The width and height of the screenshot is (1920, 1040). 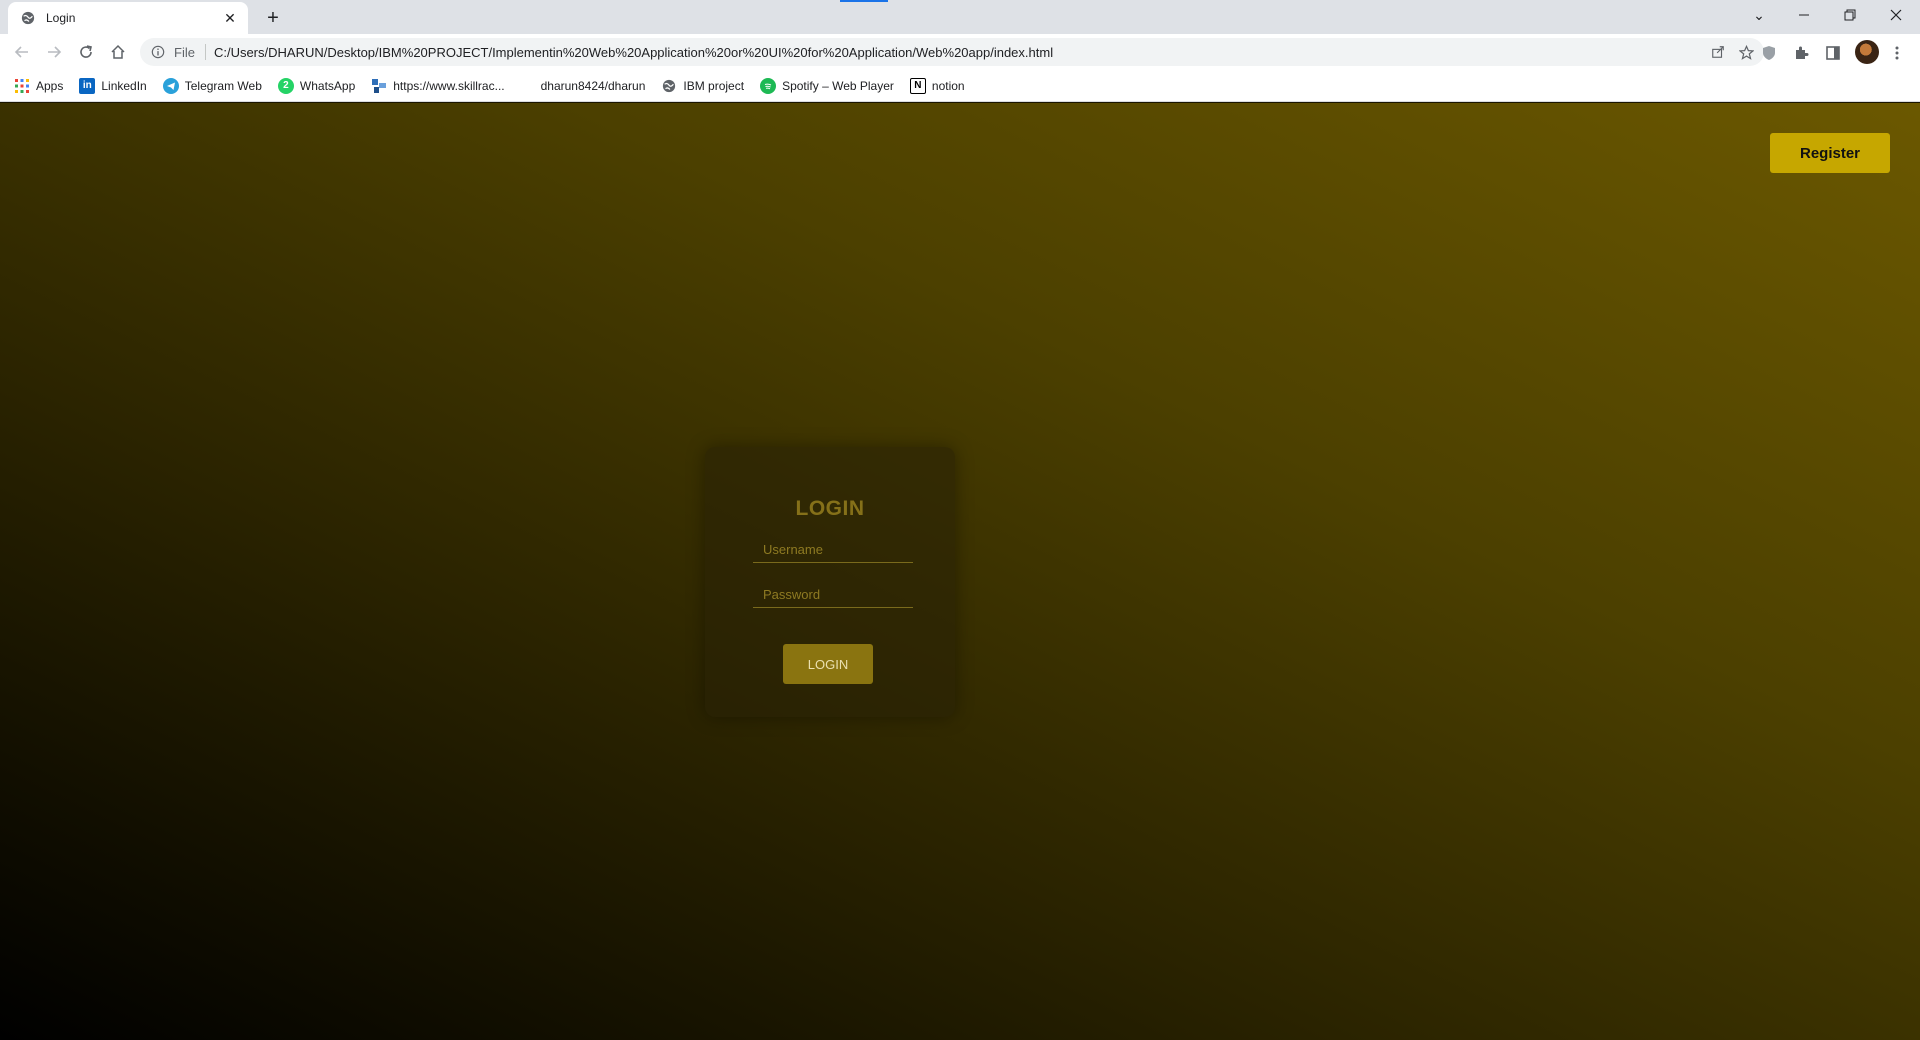 I want to click on tab-login: Login ✕, so click(x=128, y=18).